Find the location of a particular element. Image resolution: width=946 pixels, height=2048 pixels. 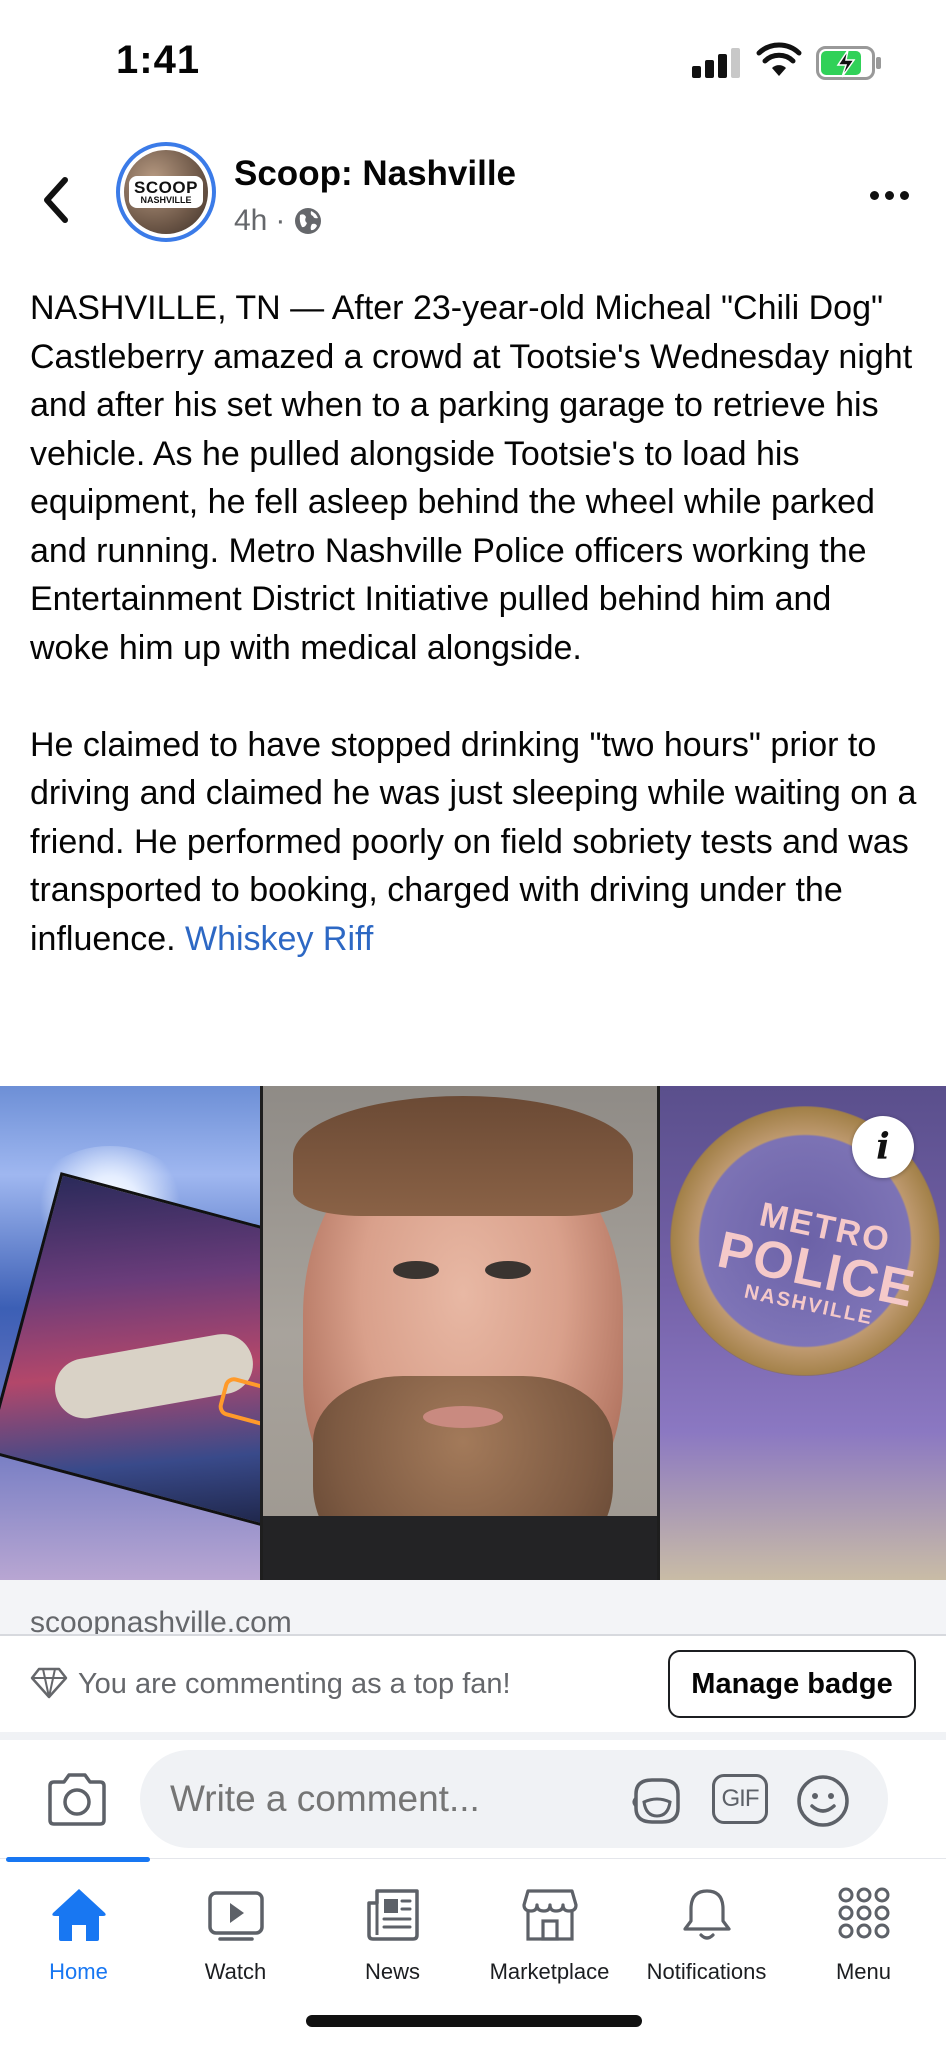

link-preview-bar: scoopnashville.com is located at coordinates (473, 1608).